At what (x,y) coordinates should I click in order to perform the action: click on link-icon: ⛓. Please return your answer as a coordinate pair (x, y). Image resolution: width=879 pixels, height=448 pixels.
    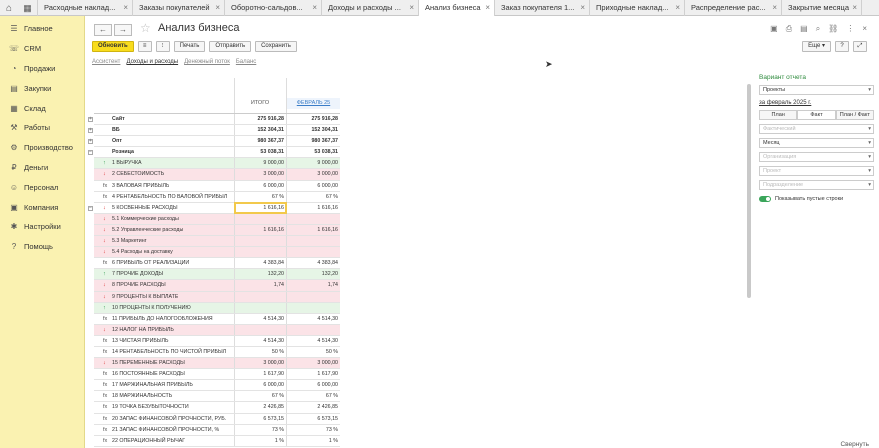
    Looking at the image, I should click on (833, 29).